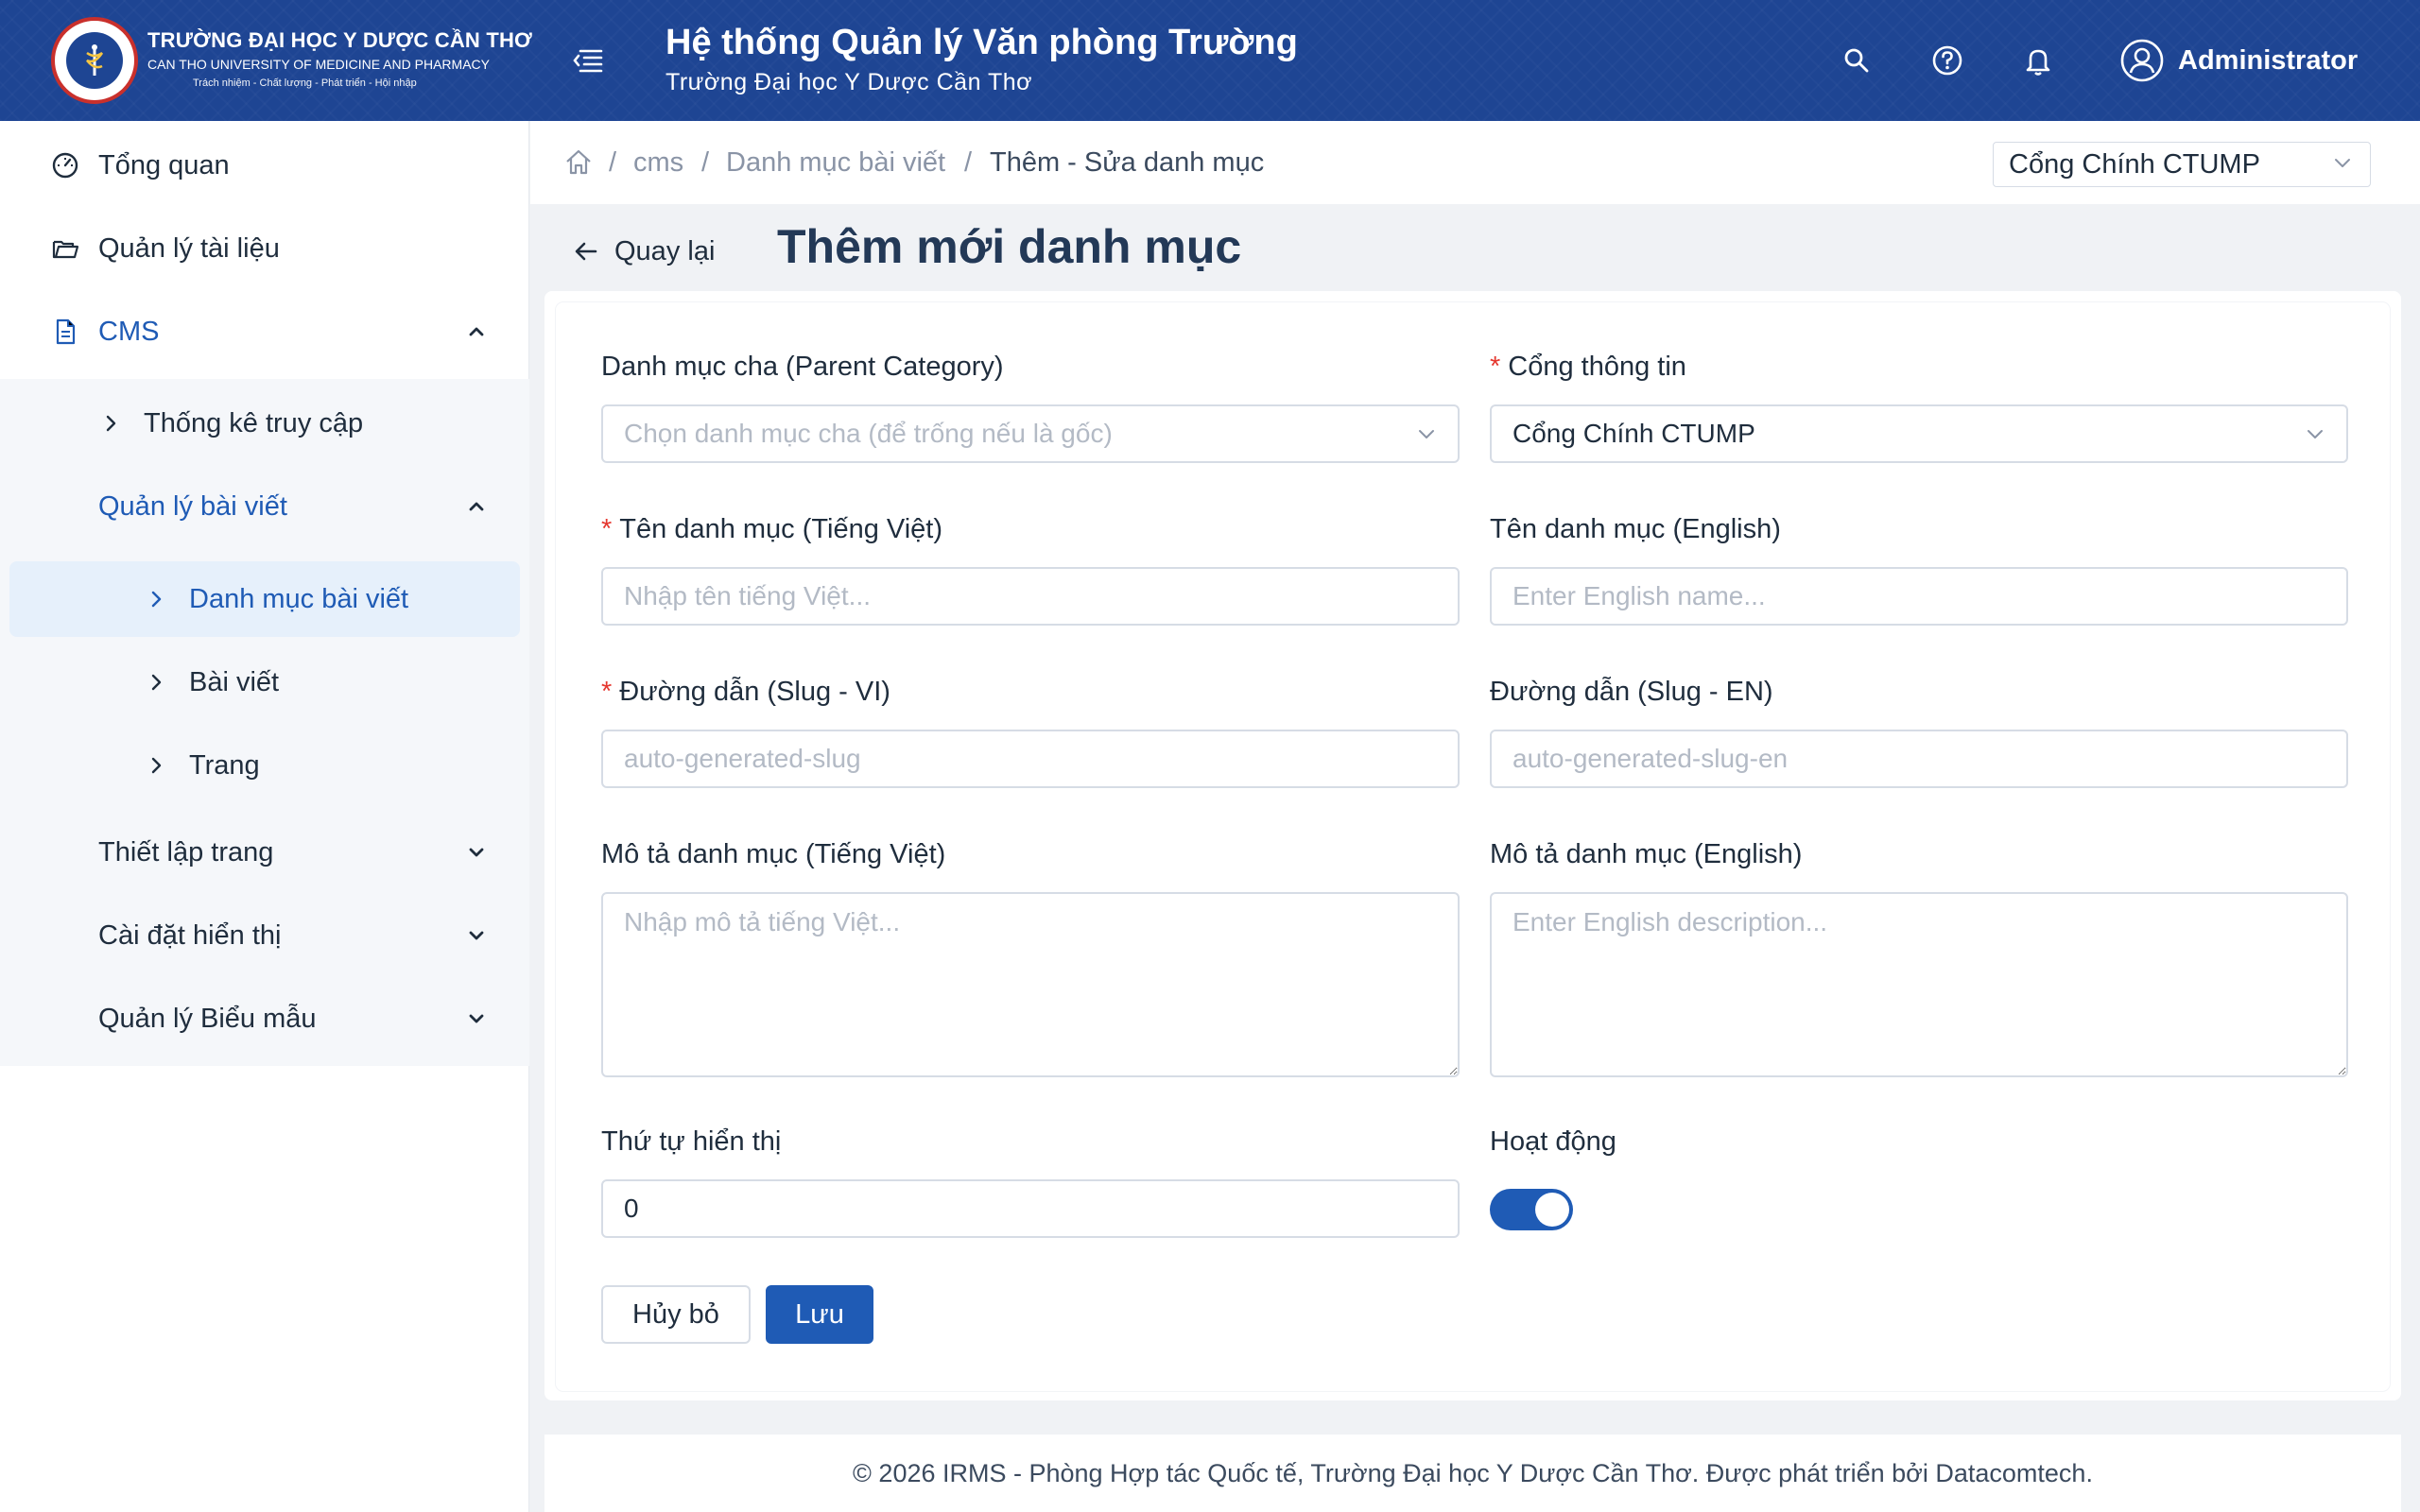  I want to click on slug-vi-label: * Đường dẫn (Slug - VI), so click(745, 692).